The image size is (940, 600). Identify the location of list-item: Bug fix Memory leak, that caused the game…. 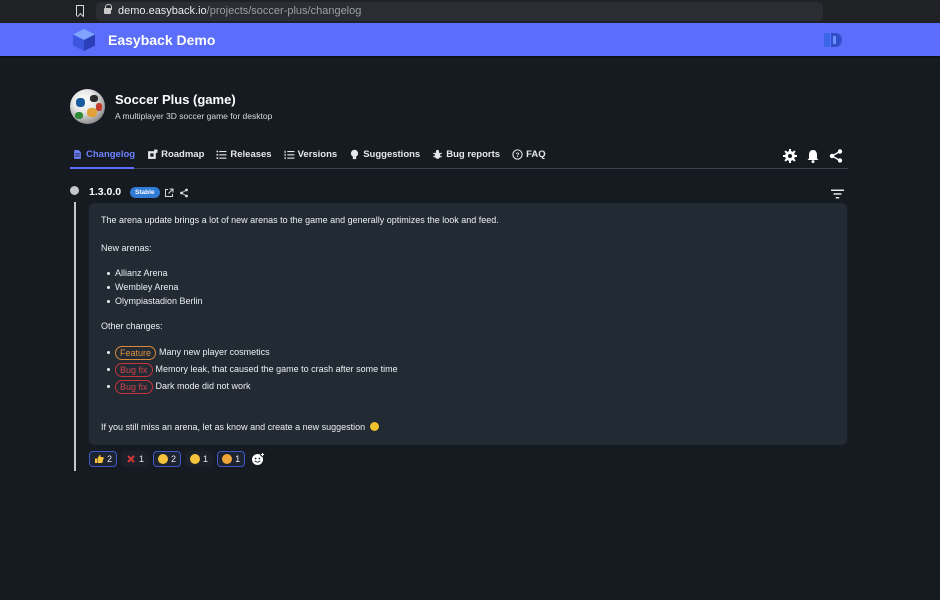
(252, 369).